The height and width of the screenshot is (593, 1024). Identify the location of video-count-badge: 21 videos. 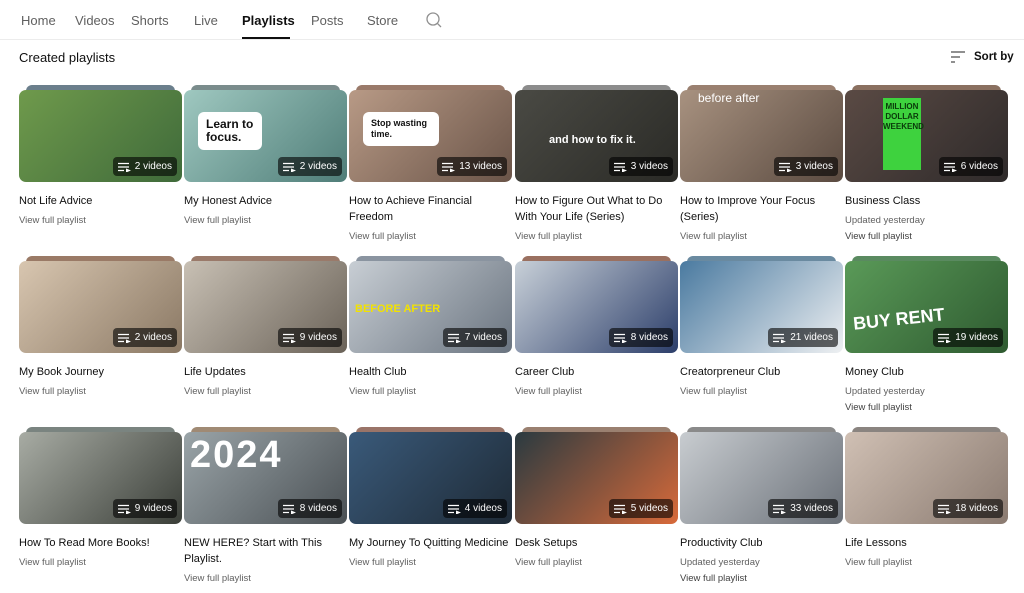
(803, 337).